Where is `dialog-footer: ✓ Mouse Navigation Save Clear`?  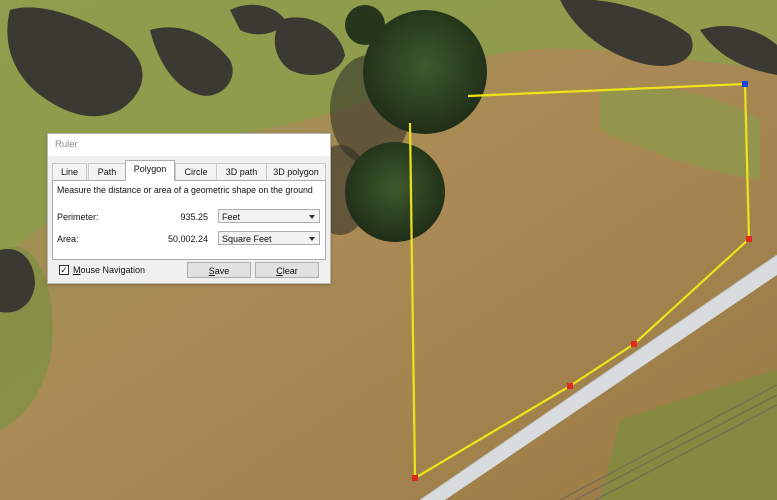 dialog-footer: ✓ Mouse Navigation Save Clear is located at coordinates (189, 270).